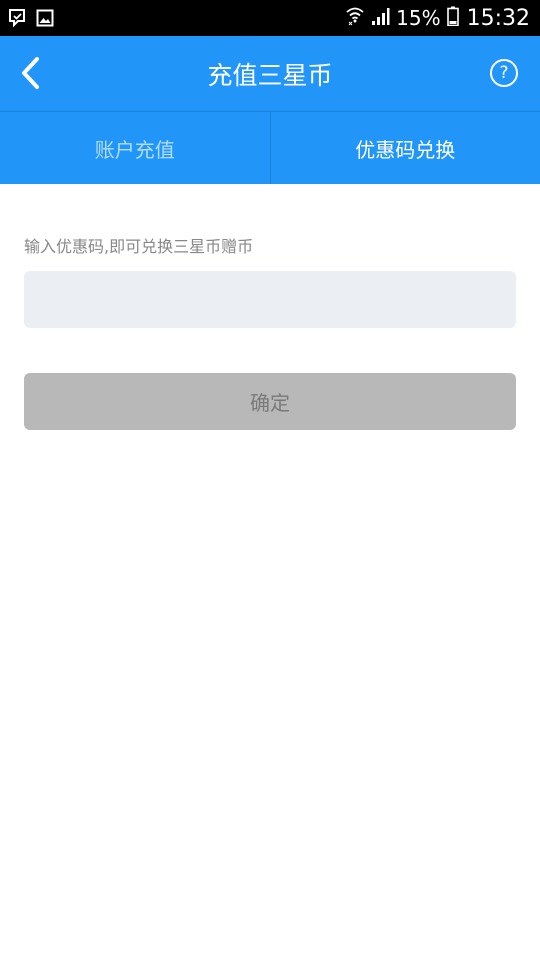 The width and height of the screenshot is (540, 960). I want to click on help-icon: ?, so click(504, 73).